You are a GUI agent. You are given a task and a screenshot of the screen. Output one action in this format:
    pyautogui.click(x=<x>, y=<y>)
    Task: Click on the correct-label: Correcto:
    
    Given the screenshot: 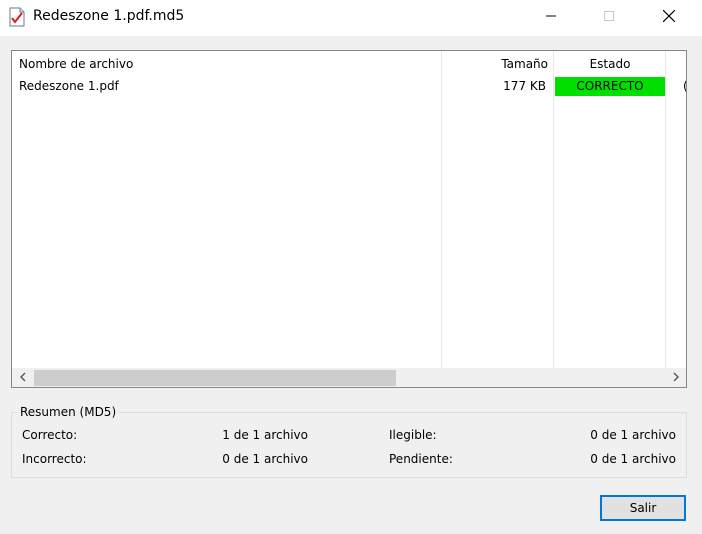 What is the action you would take?
    pyautogui.click(x=50, y=435)
    